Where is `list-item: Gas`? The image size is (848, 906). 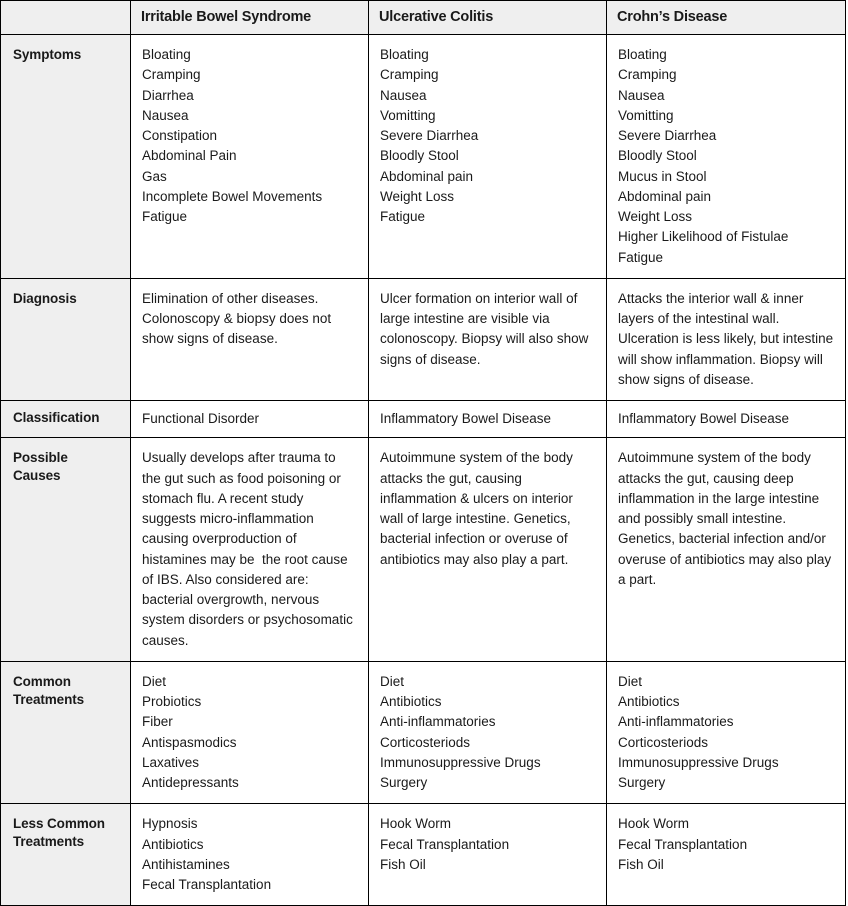
list-item: Gas is located at coordinates (154, 176).